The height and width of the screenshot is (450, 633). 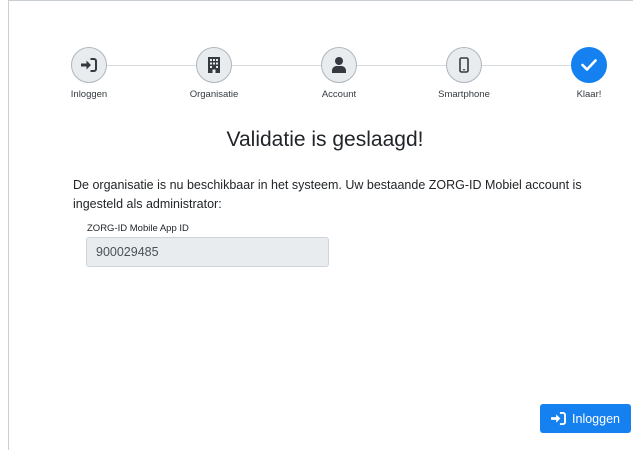 What do you see at coordinates (464, 94) in the screenshot?
I see `step-label: Smartphone` at bounding box center [464, 94].